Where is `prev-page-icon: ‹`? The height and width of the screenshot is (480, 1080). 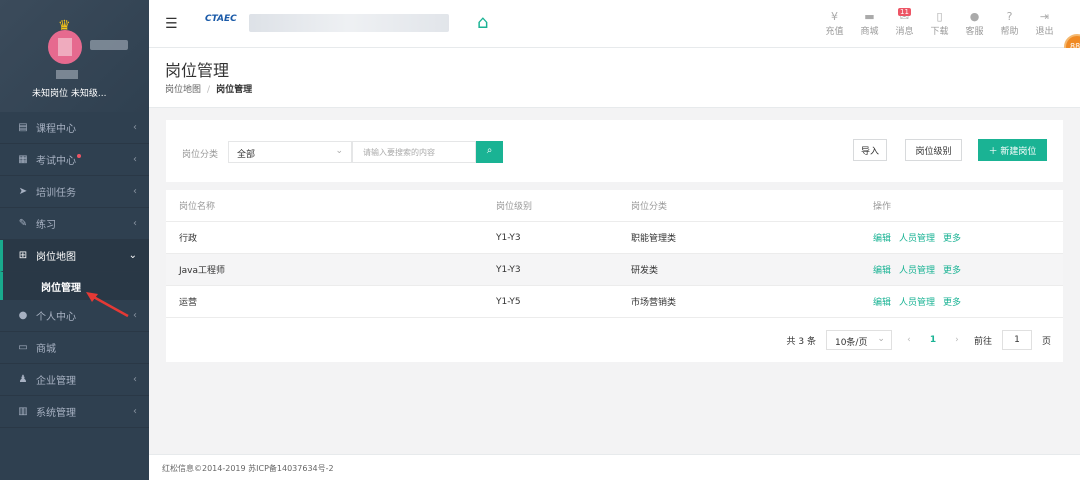 prev-page-icon: ‹ is located at coordinates (909, 340).